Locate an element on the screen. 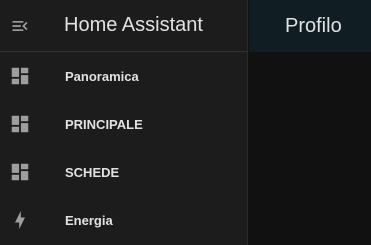  menu-toggle-button is located at coordinates (20, 26).